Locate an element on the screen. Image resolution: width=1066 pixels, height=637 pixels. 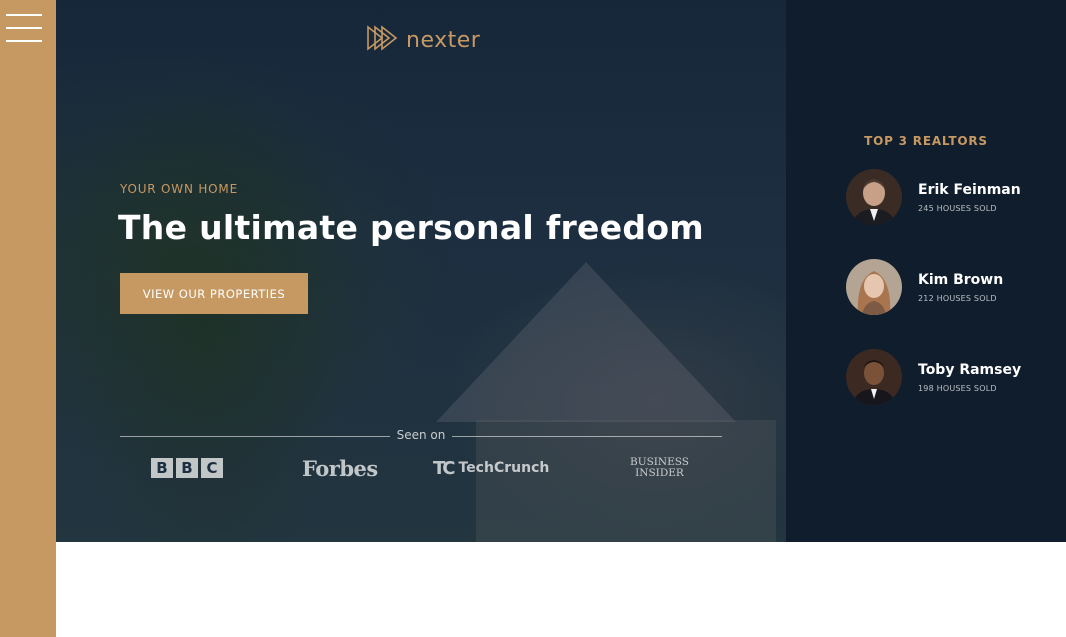
techcrunch-logo: TC TechCrunch is located at coordinates (491, 468).